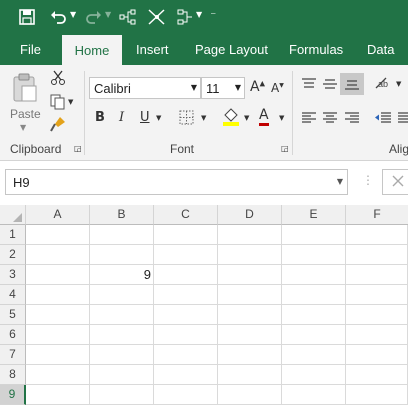 The image size is (408, 405). Describe the element at coordinates (13, 295) in the screenshot. I see `row-header-4: 4` at that location.